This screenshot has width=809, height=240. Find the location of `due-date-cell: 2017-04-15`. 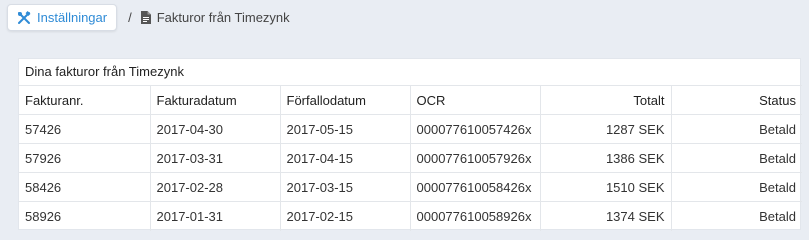

due-date-cell: 2017-04-15 is located at coordinates (344, 158).